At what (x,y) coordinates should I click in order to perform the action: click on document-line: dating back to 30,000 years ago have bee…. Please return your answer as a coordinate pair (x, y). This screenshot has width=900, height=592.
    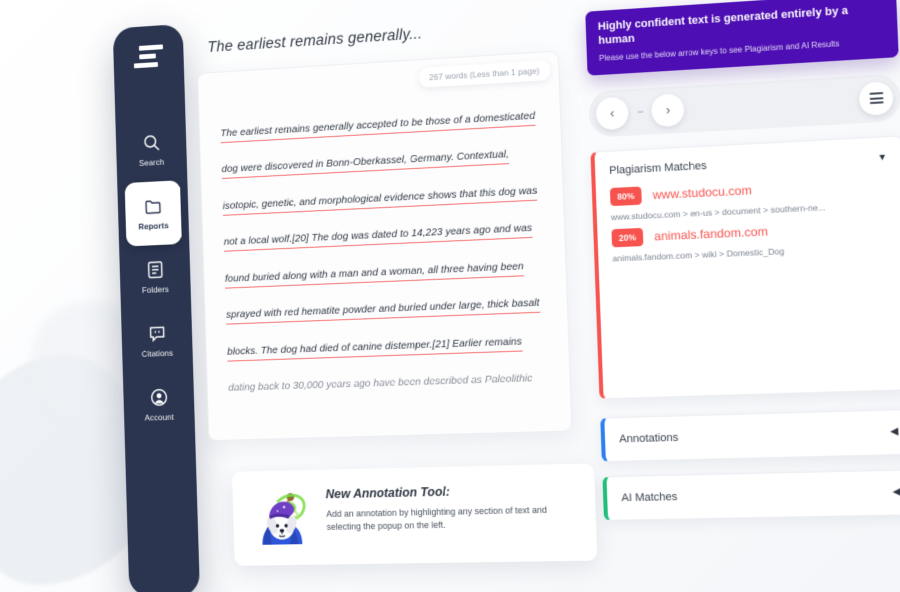
    Looking at the image, I should click on (391, 384).